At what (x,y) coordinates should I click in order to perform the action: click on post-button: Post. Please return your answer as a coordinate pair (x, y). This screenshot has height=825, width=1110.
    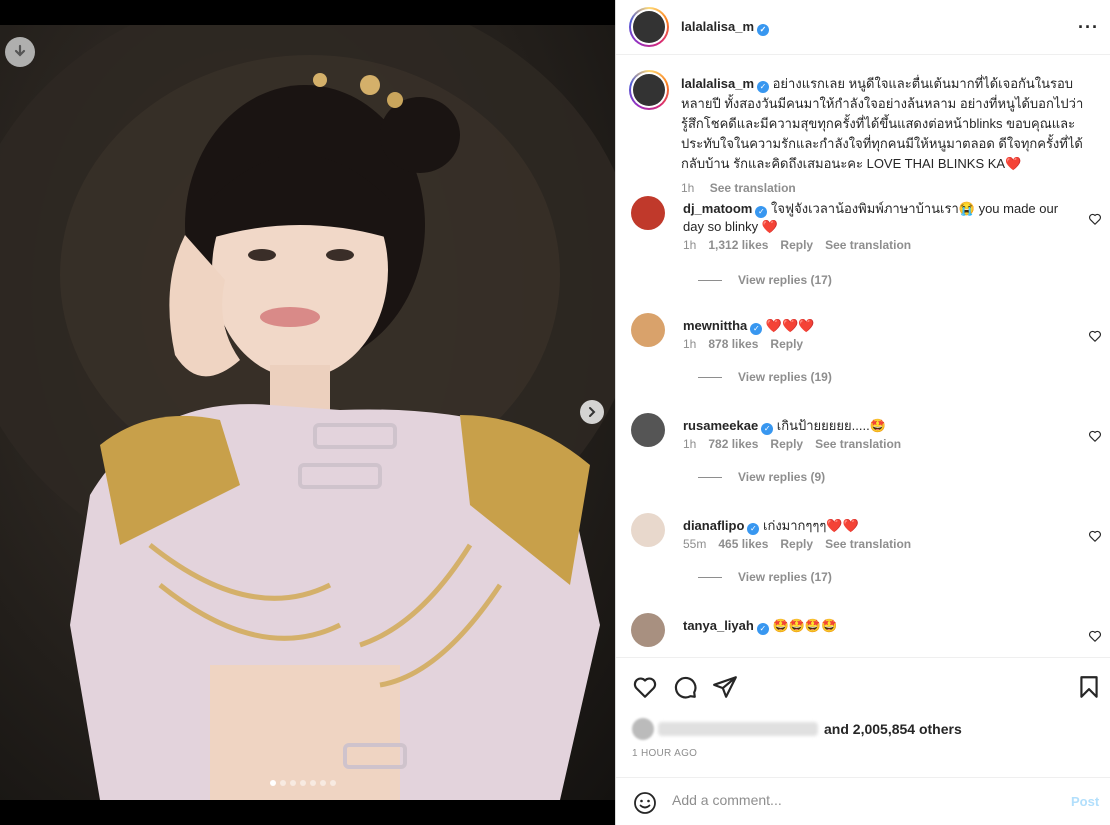
    Looking at the image, I should click on (1085, 801).